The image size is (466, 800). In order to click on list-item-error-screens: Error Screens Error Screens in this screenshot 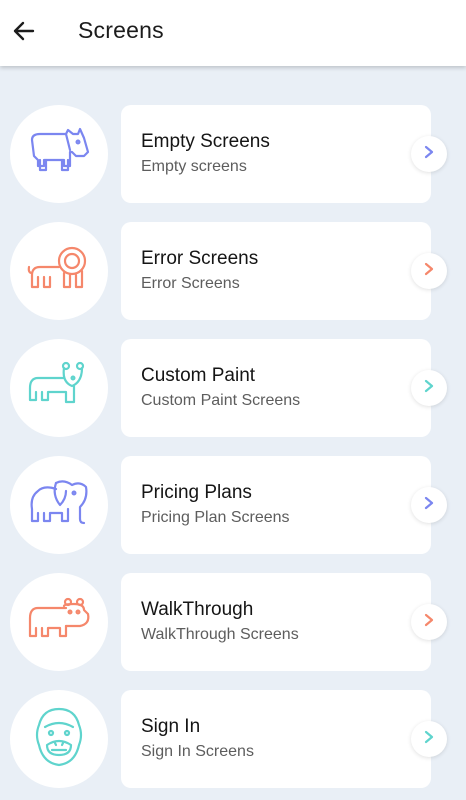, I will do `click(233, 271)`.